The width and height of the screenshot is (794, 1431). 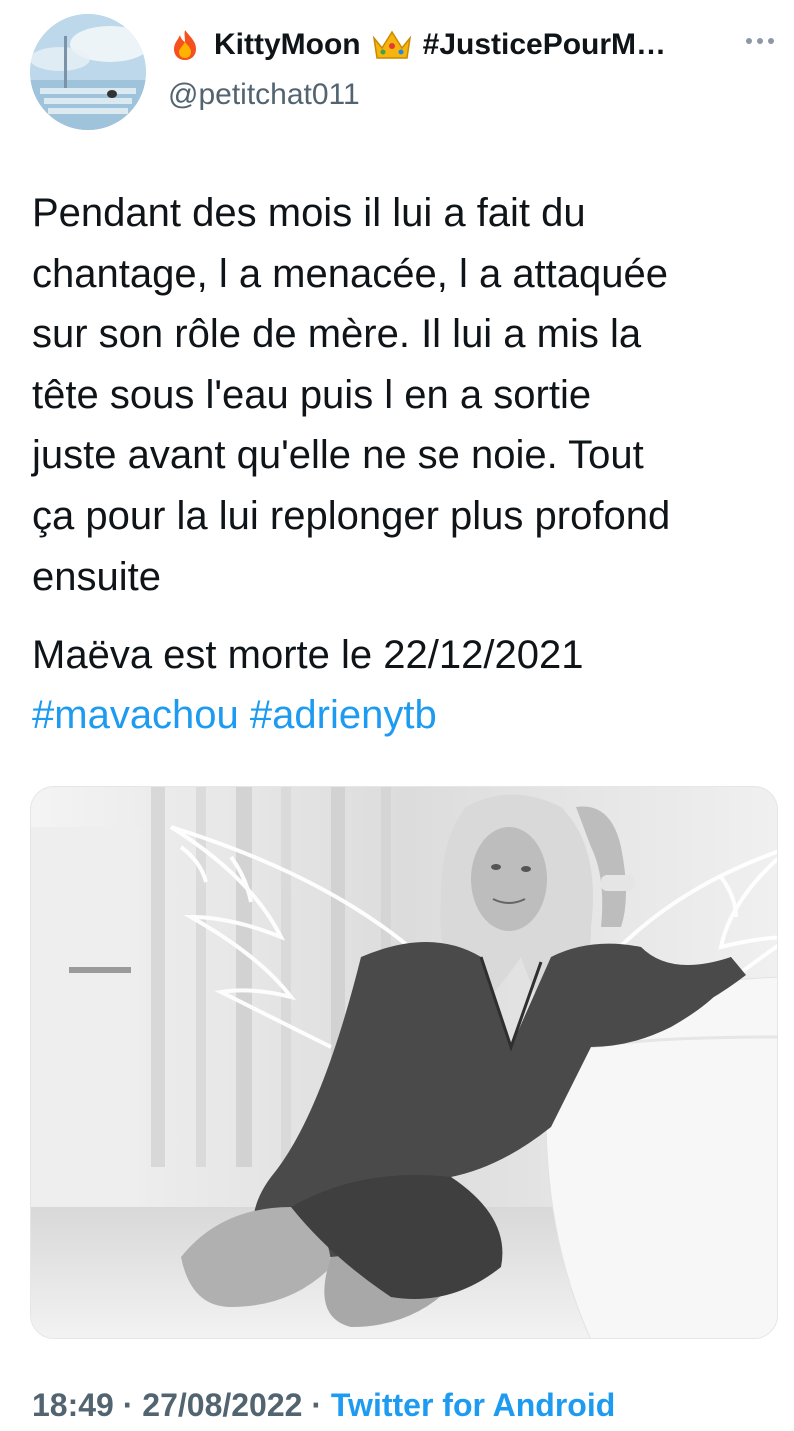 What do you see at coordinates (392, 45) in the screenshot?
I see `crown-icon` at bounding box center [392, 45].